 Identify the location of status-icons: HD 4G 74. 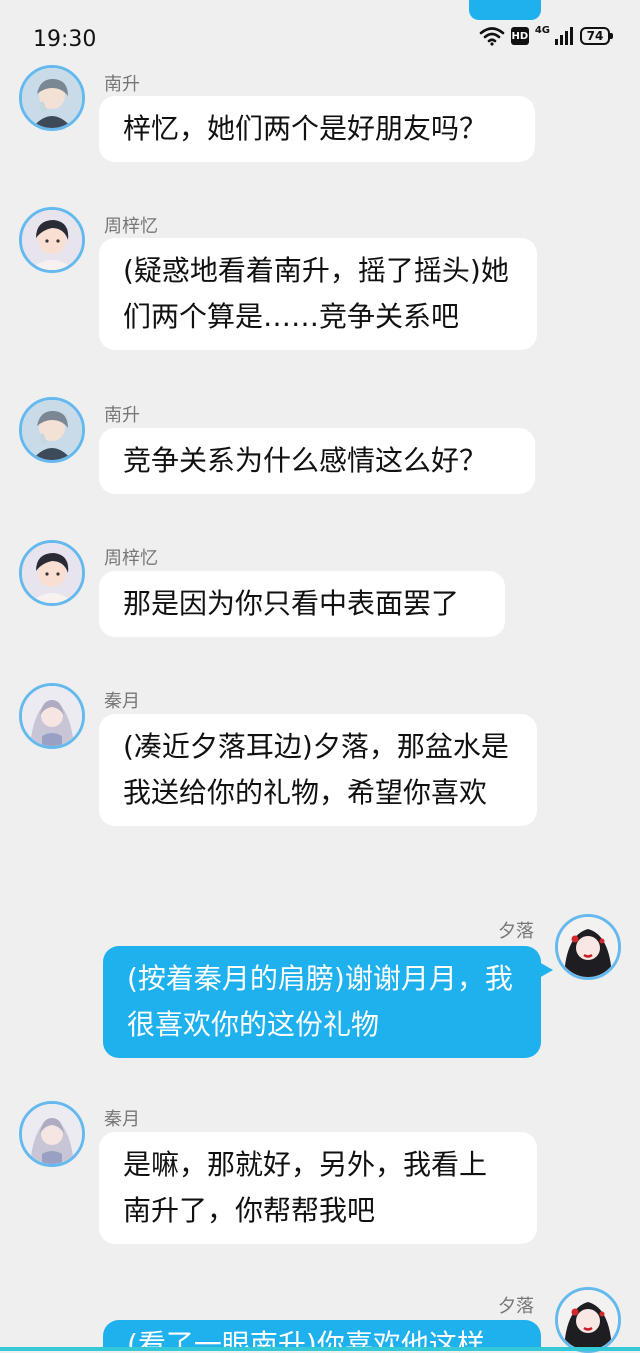
(546, 35).